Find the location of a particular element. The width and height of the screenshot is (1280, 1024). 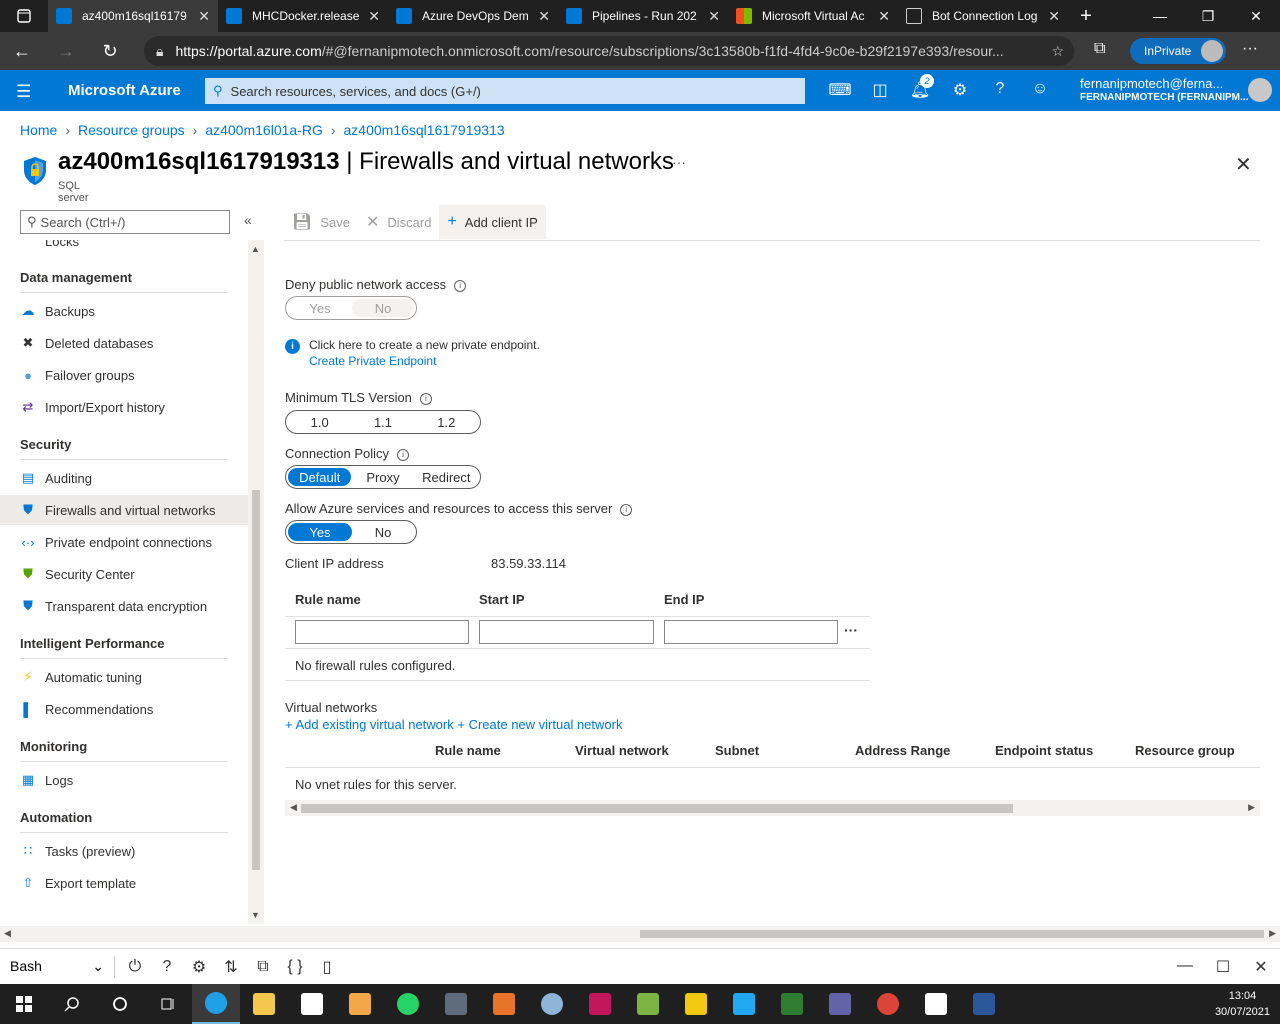

connection-policy-selector: Default Proxy Redirect is located at coordinates (383, 477).